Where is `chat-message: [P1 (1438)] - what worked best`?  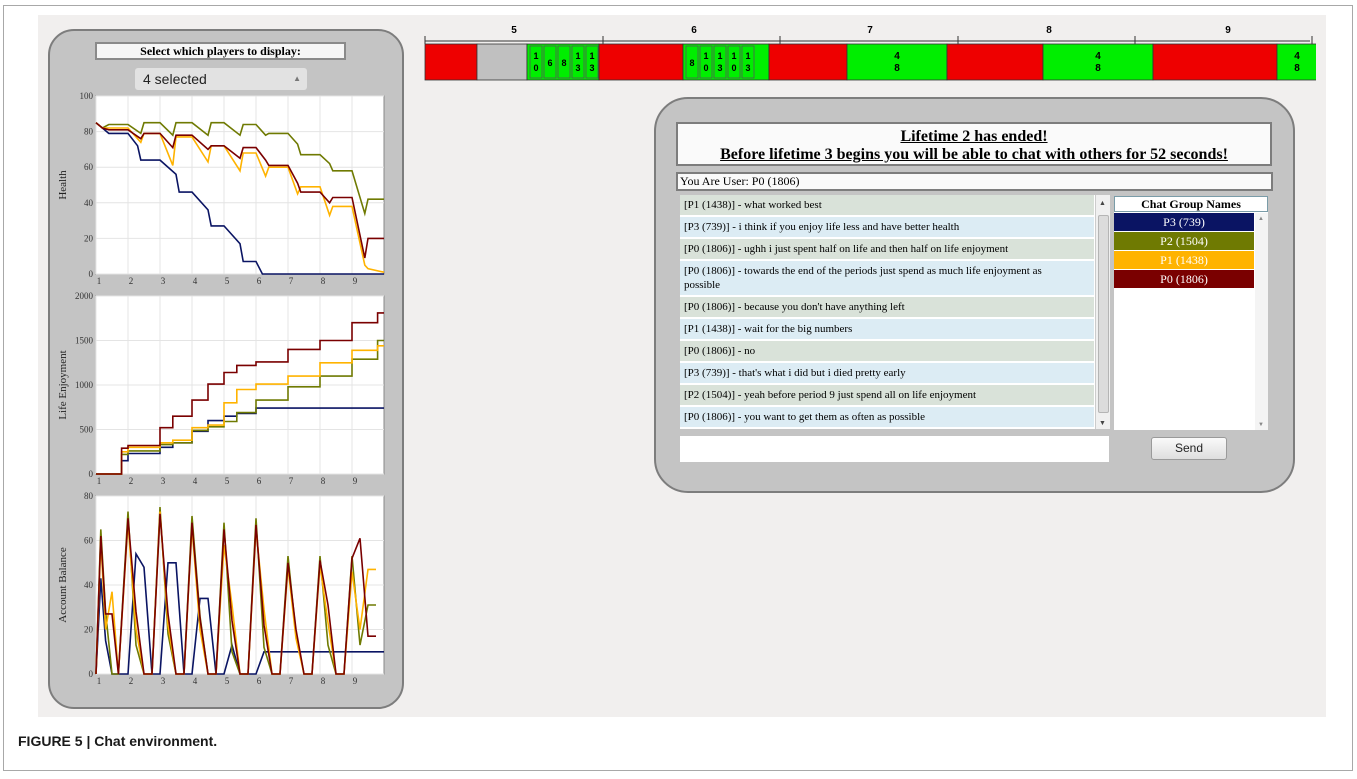 chat-message: [P1 (1438)] - what worked best is located at coordinates (887, 206).